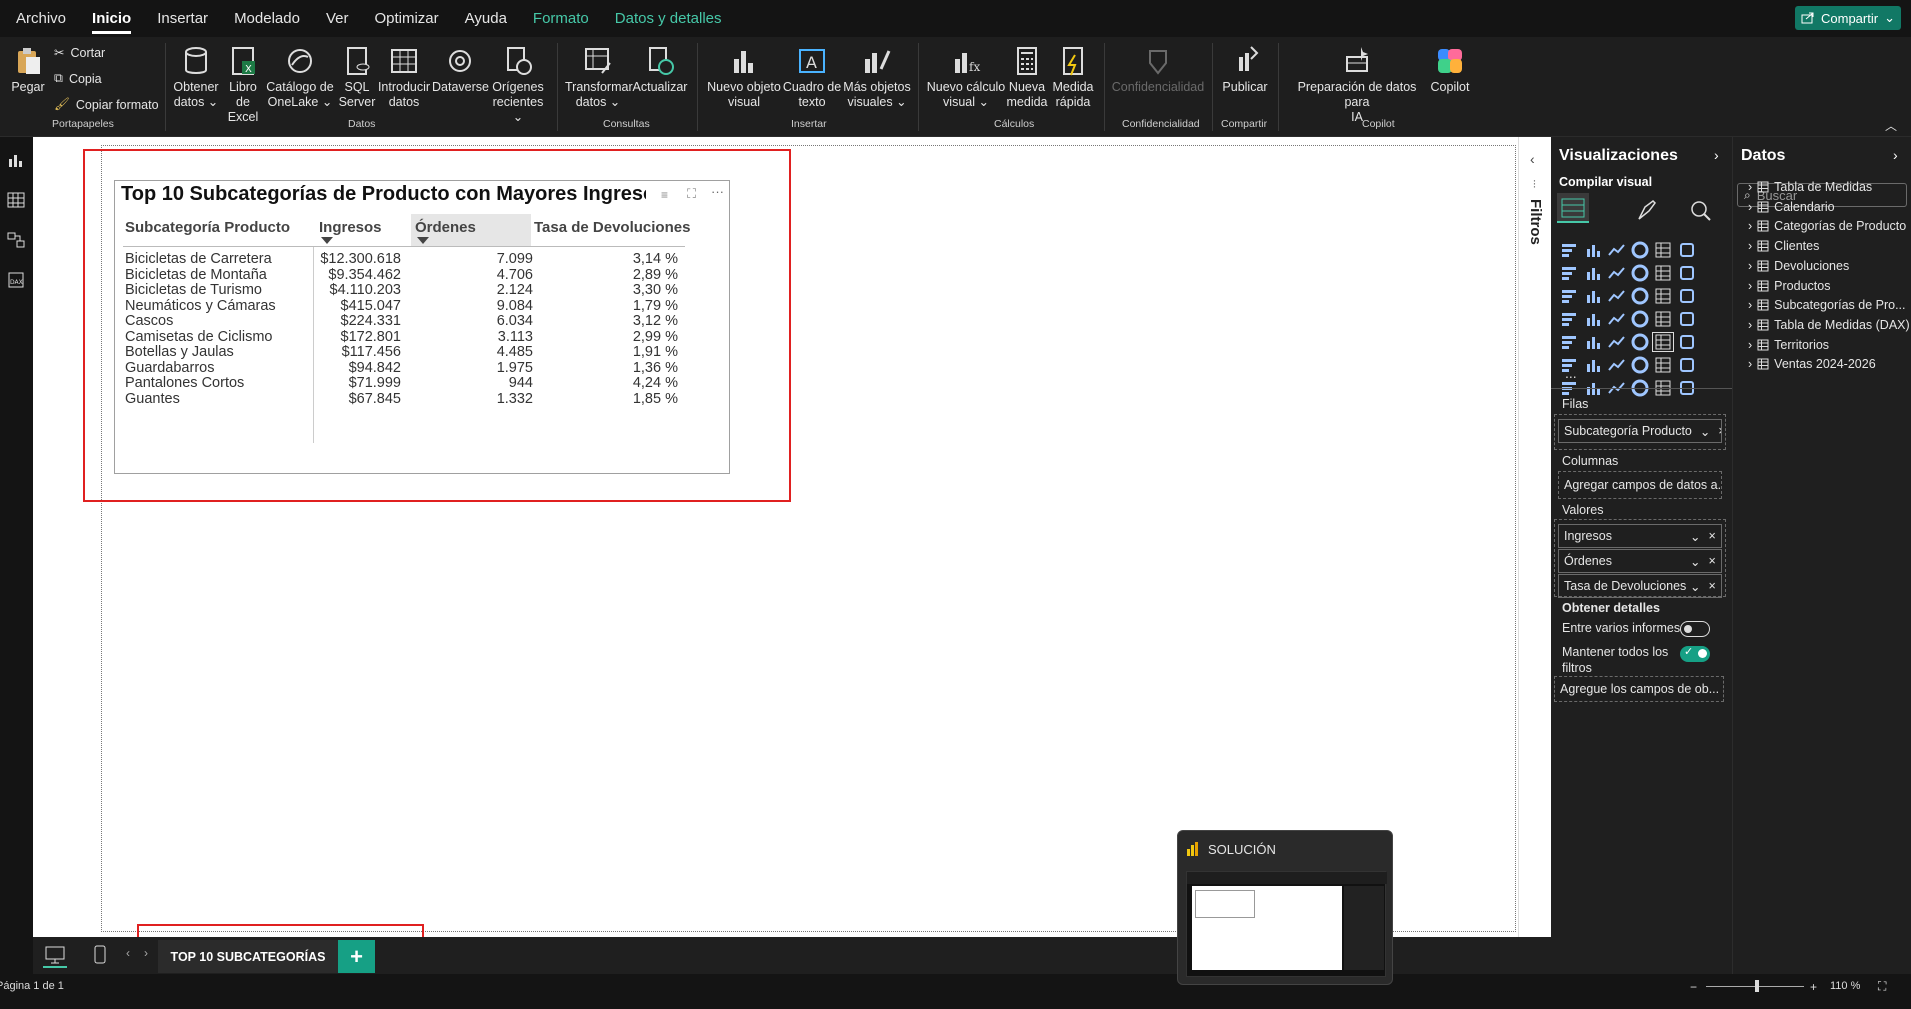  I want to click on line-icon, so click(1569, 273).